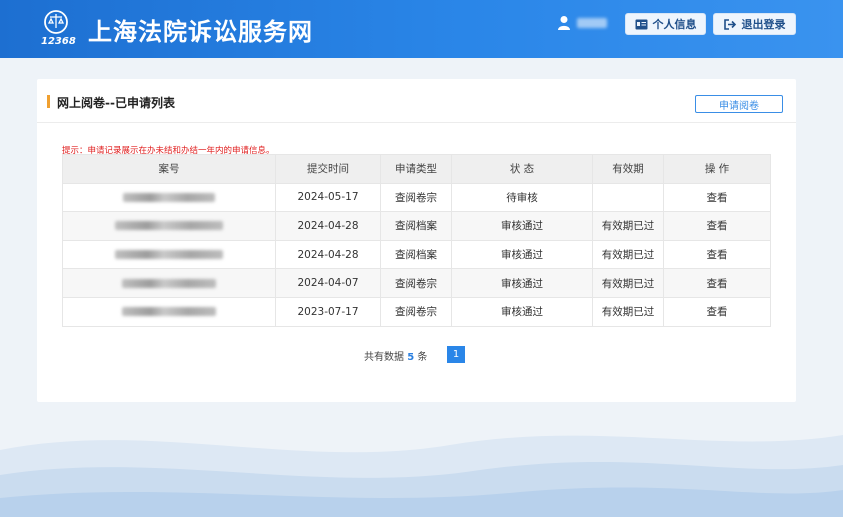 Image resolution: width=843 pixels, height=517 pixels. What do you see at coordinates (58, 41) in the screenshot?
I see `logo-number: 12368` at bounding box center [58, 41].